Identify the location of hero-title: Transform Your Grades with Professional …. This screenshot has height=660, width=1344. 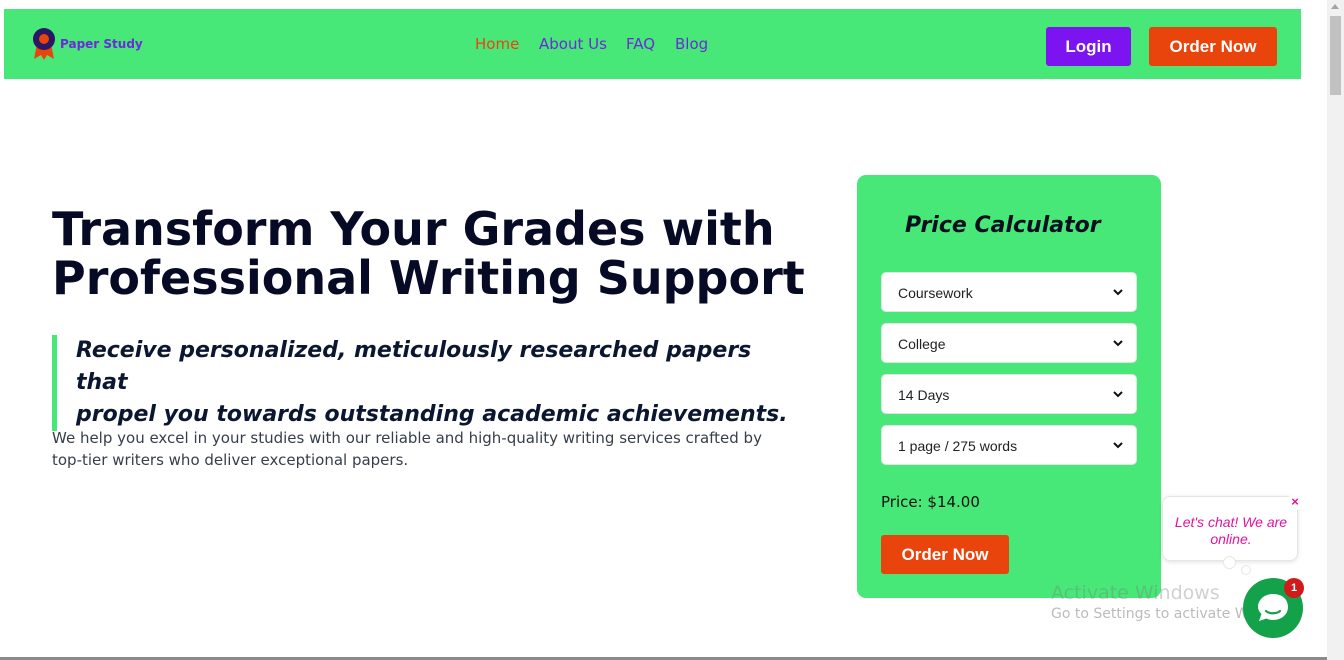
(432, 254).